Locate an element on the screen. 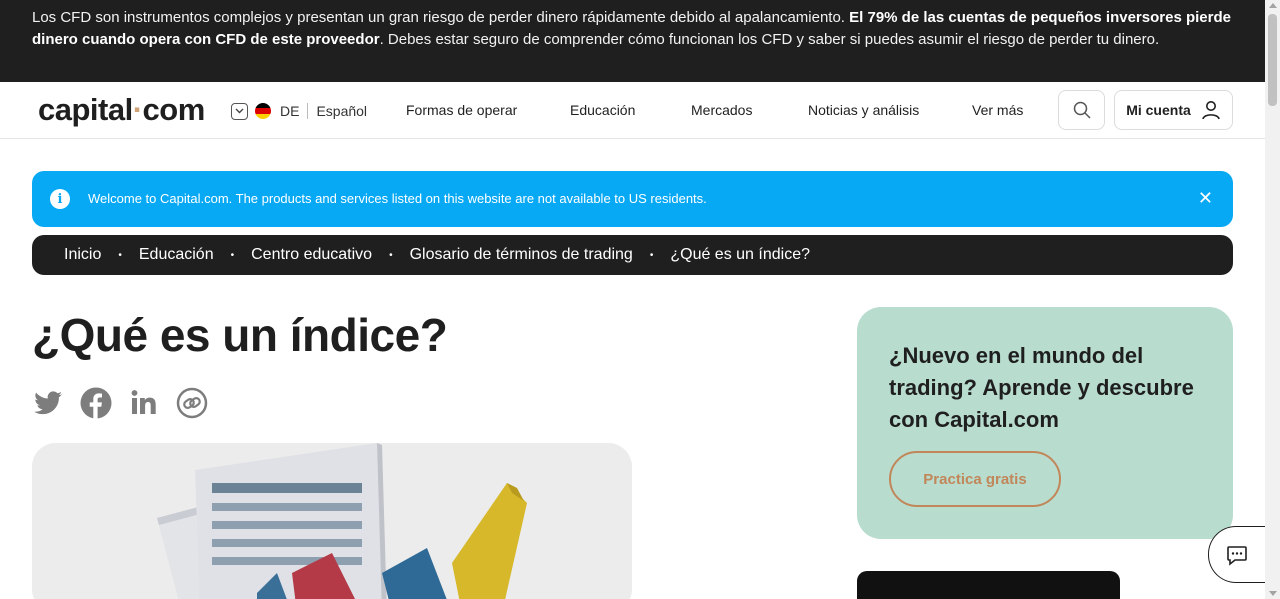 This screenshot has height=599, width=1280. page-title: ¿Qué es un índice? is located at coordinates (240, 335).